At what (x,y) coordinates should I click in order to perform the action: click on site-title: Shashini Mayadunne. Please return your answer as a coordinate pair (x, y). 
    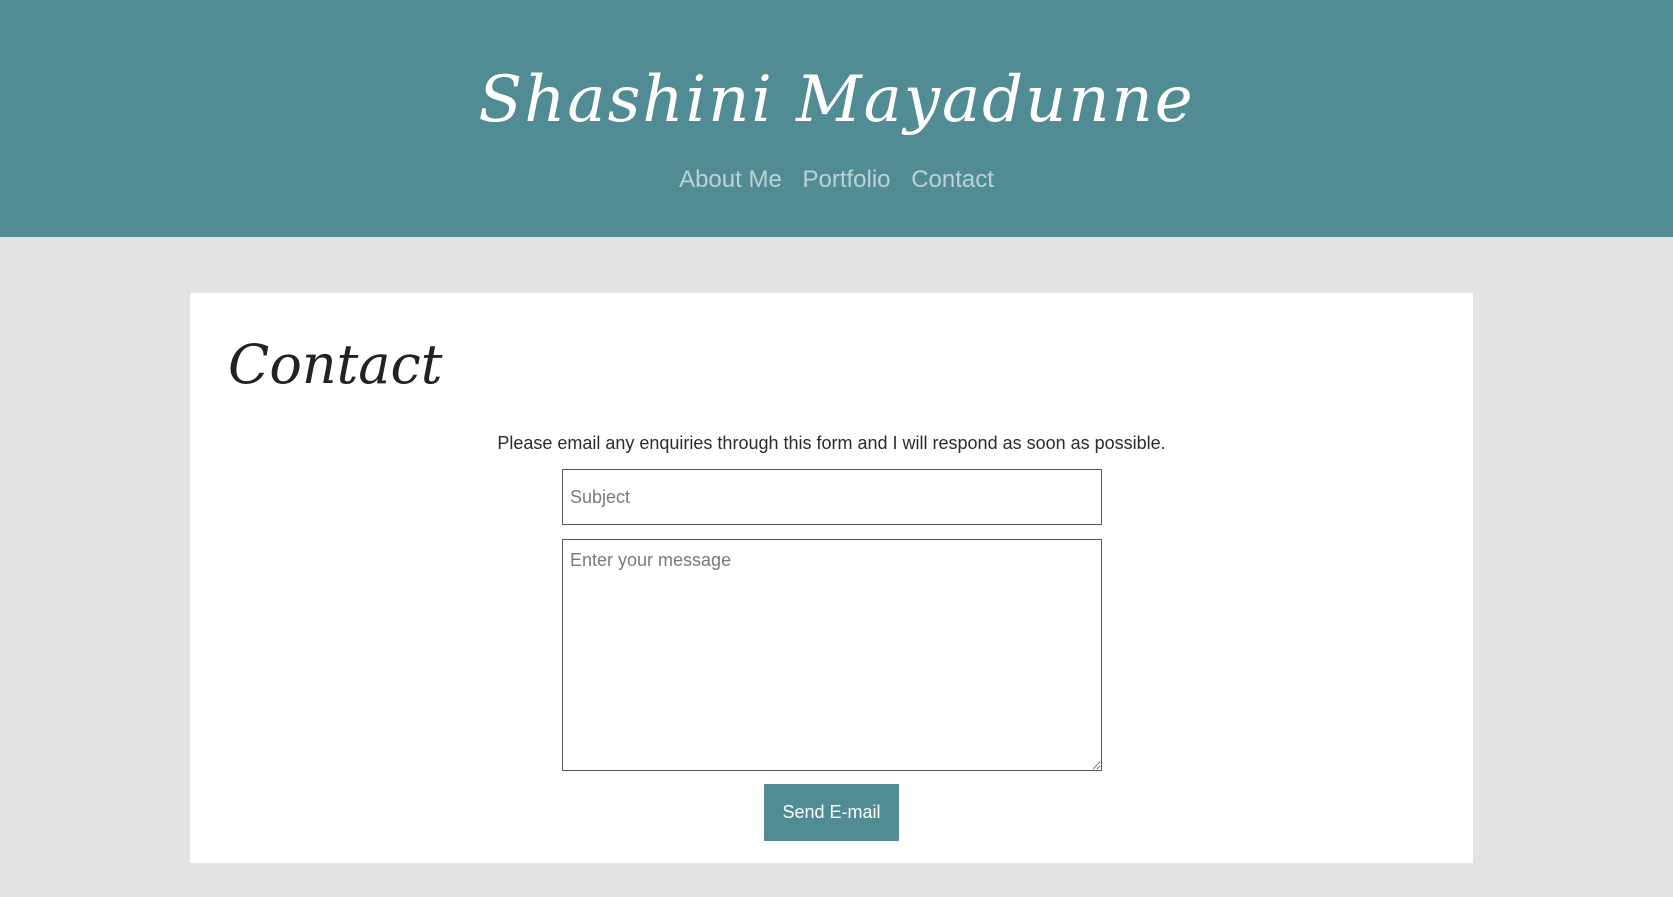
    Looking at the image, I should click on (836, 100).